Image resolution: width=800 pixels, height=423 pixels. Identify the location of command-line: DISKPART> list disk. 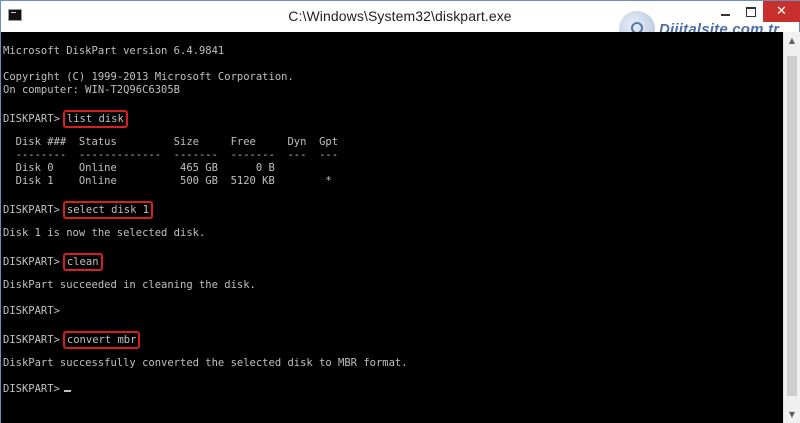
(65, 119).